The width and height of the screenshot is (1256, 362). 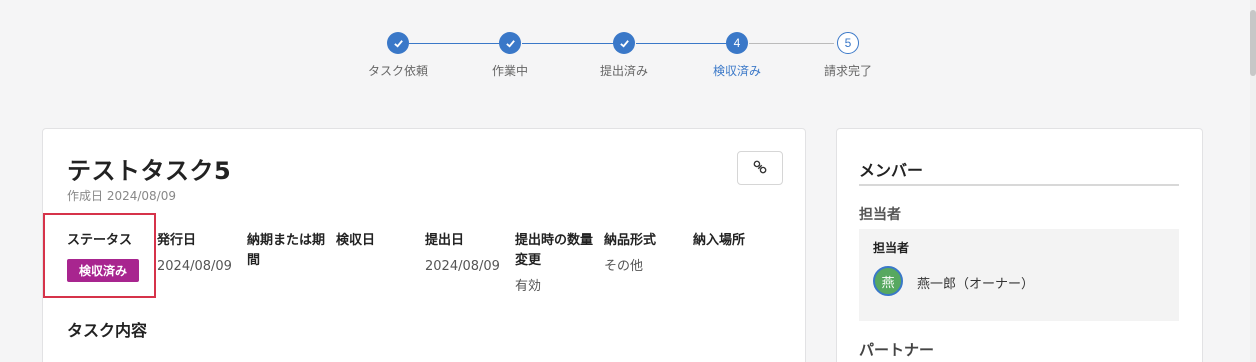 I want to click on assignee-heading: 担当者, so click(x=880, y=215).